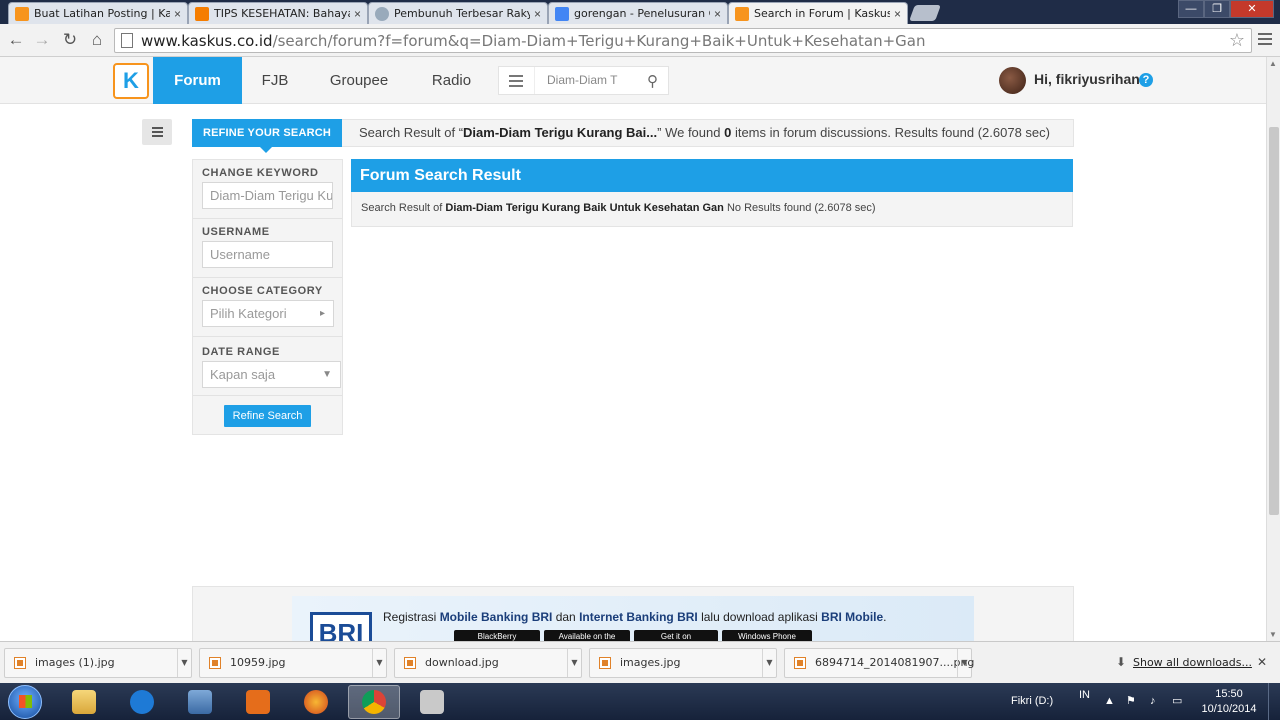  What do you see at coordinates (1177, 701) in the screenshot?
I see `network-icon: ▭` at bounding box center [1177, 701].